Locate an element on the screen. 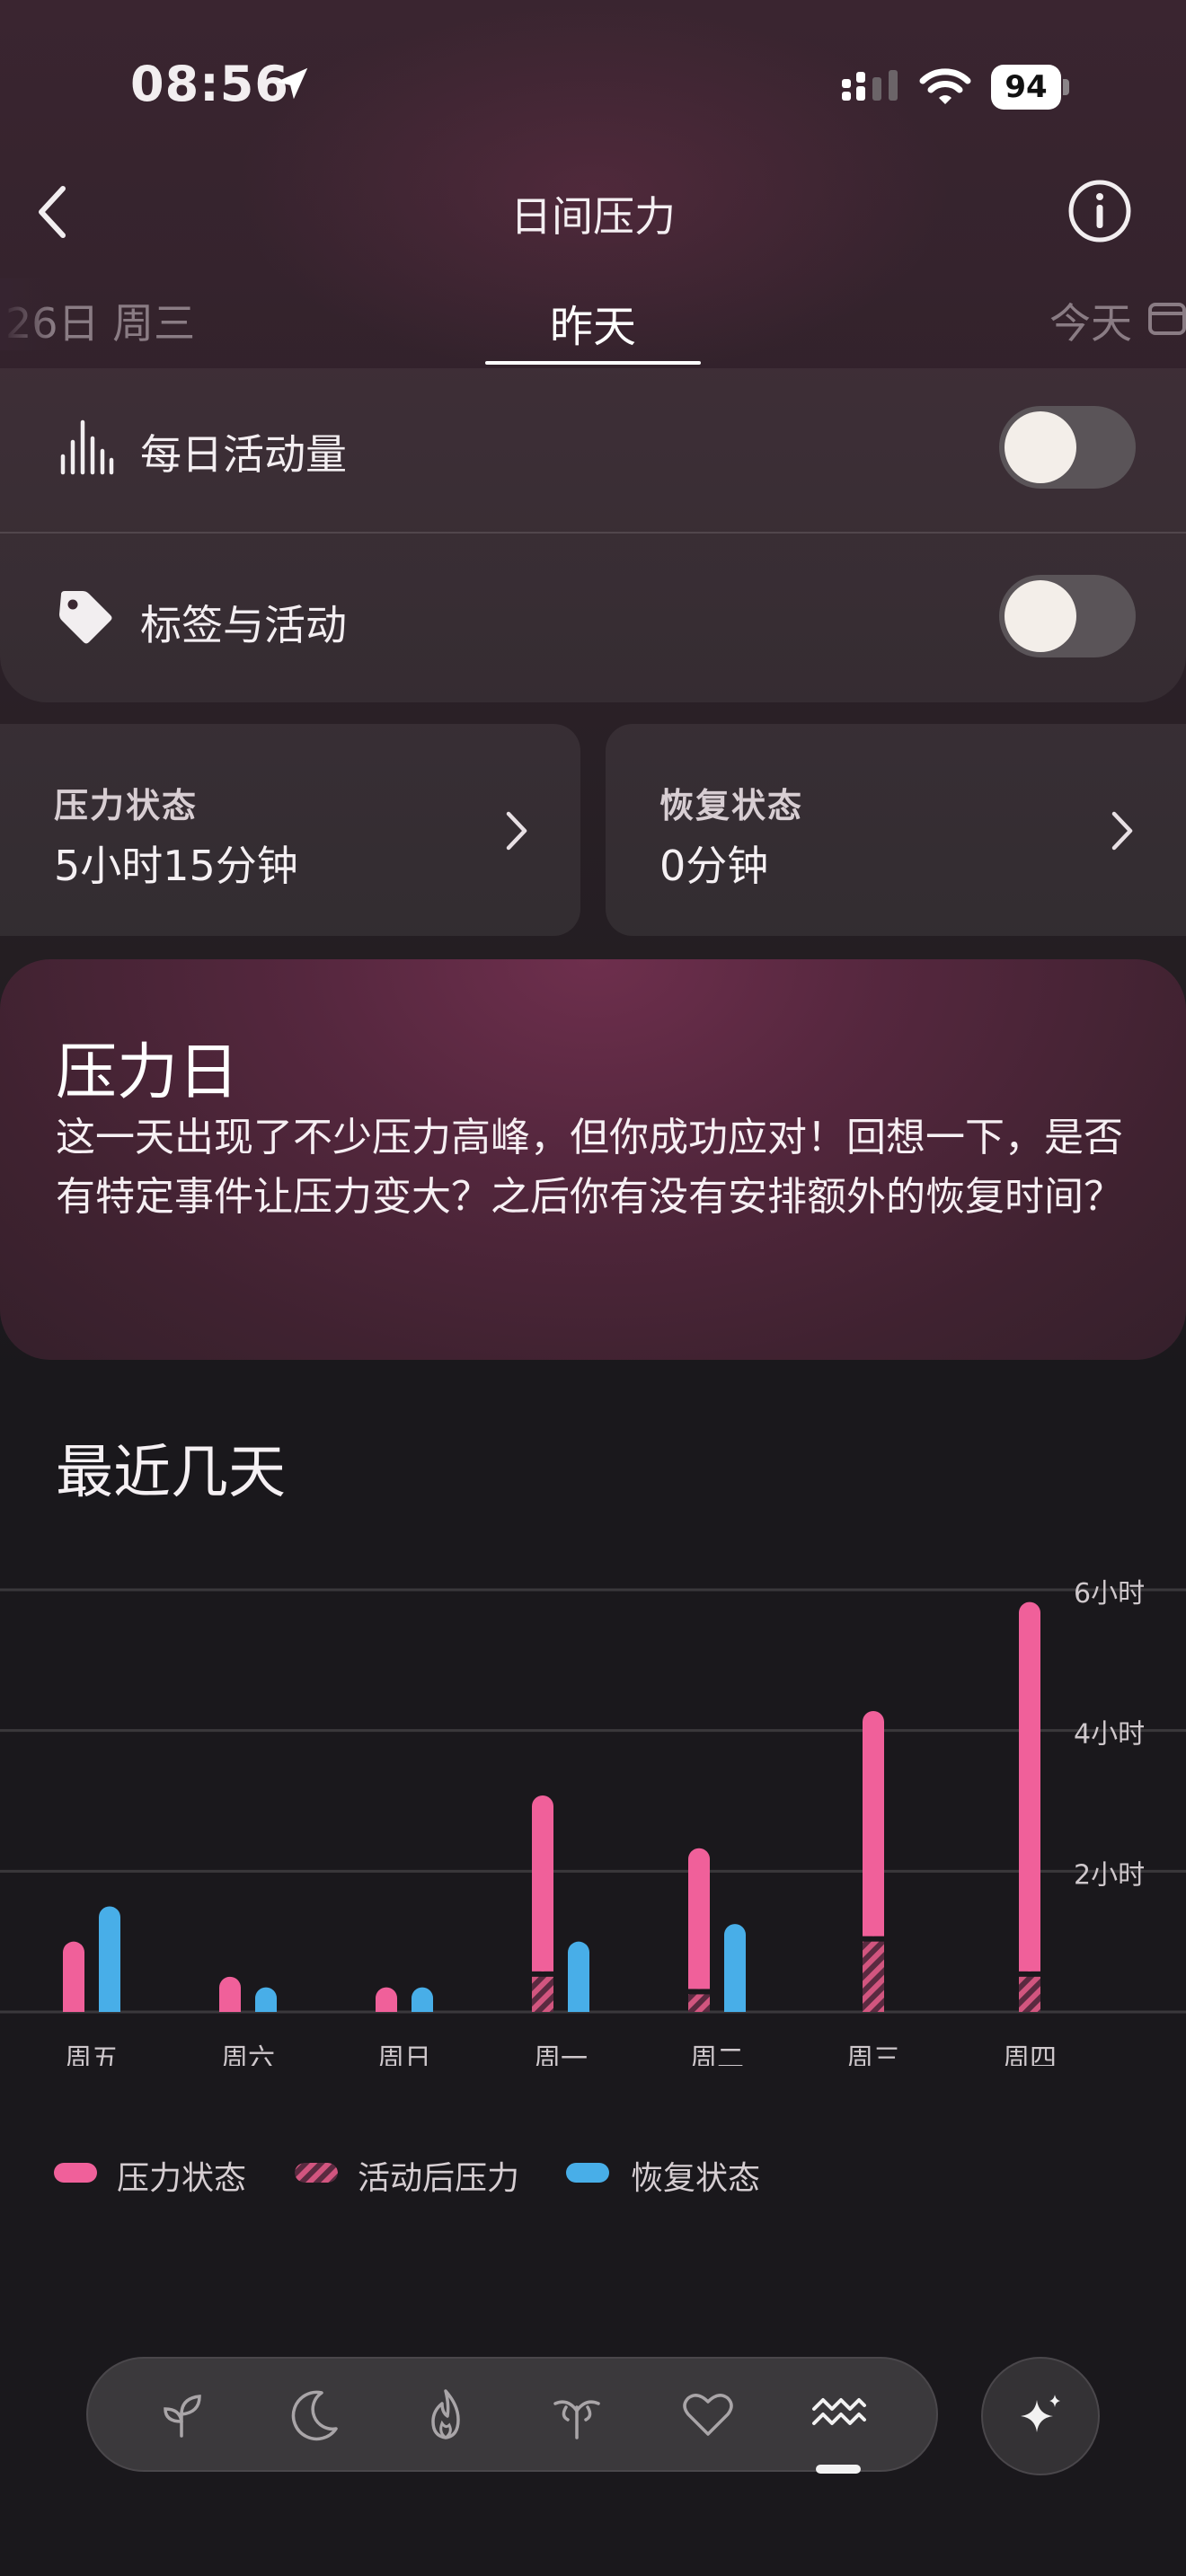 This screenshot has height=2576, width=1186. chart-y-tick-label: 6小时 is located at coordinates (1109, 1594).